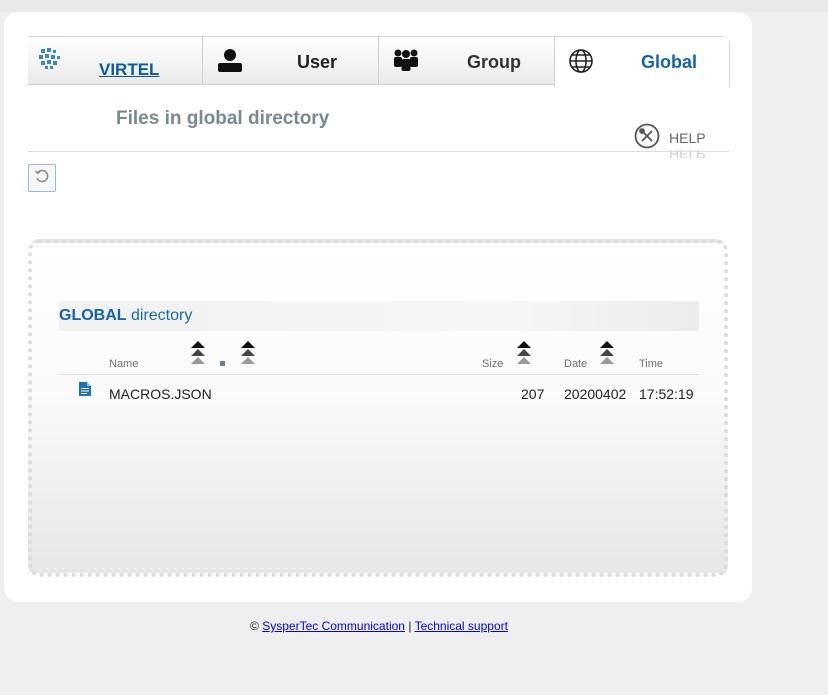 This screenshot has height=695, width=828. What do you see at coordinates (160, 394) in the screenshot?
I see `file-name-link: MACROS.JSON` at bounding box center [160, 394].